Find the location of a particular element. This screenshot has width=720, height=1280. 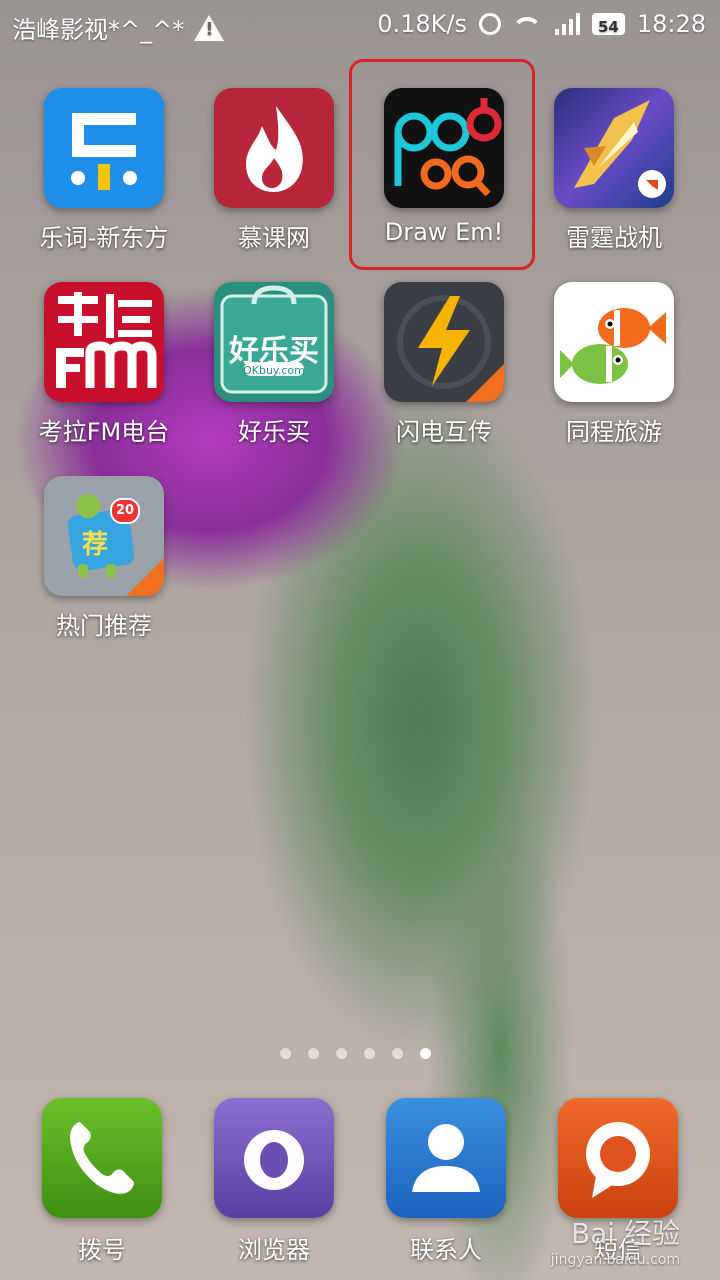

warning-icon is located at coordinates (209, 27).